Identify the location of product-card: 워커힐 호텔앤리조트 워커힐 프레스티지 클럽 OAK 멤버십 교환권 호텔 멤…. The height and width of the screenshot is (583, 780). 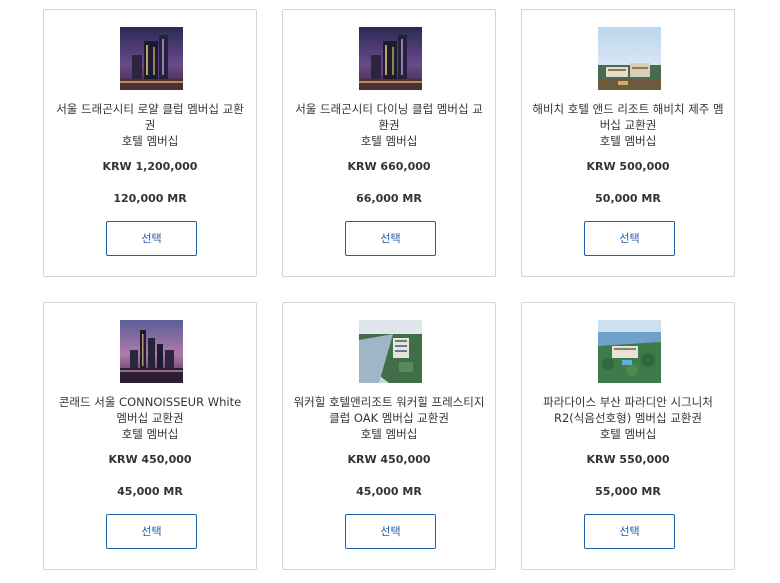
(389, 436).